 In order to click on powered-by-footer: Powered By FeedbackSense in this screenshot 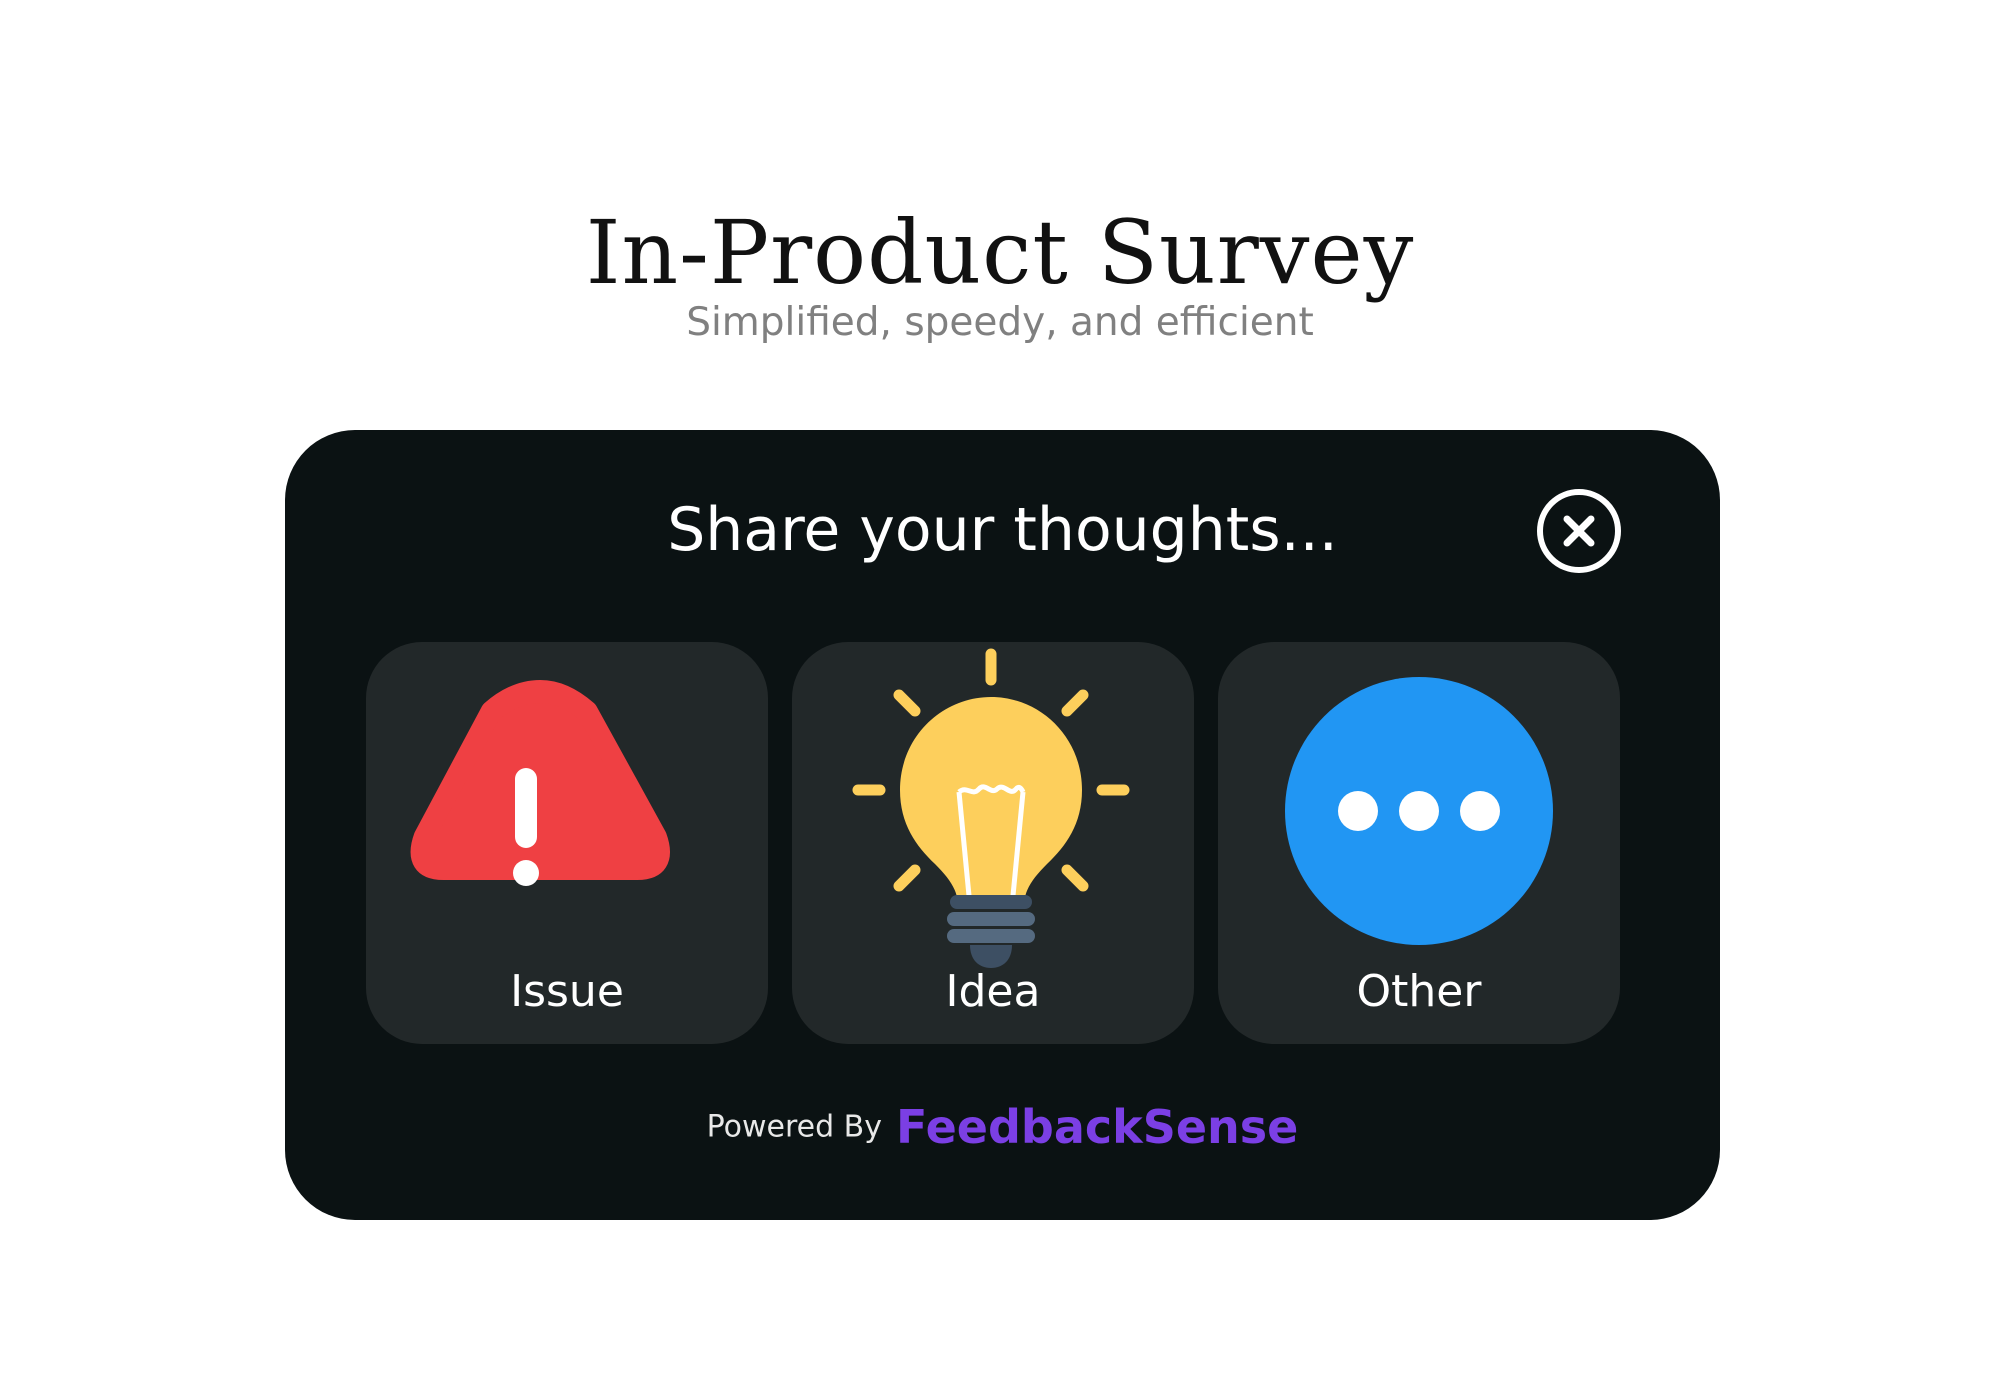, I will do `click(1002, 1127)`.